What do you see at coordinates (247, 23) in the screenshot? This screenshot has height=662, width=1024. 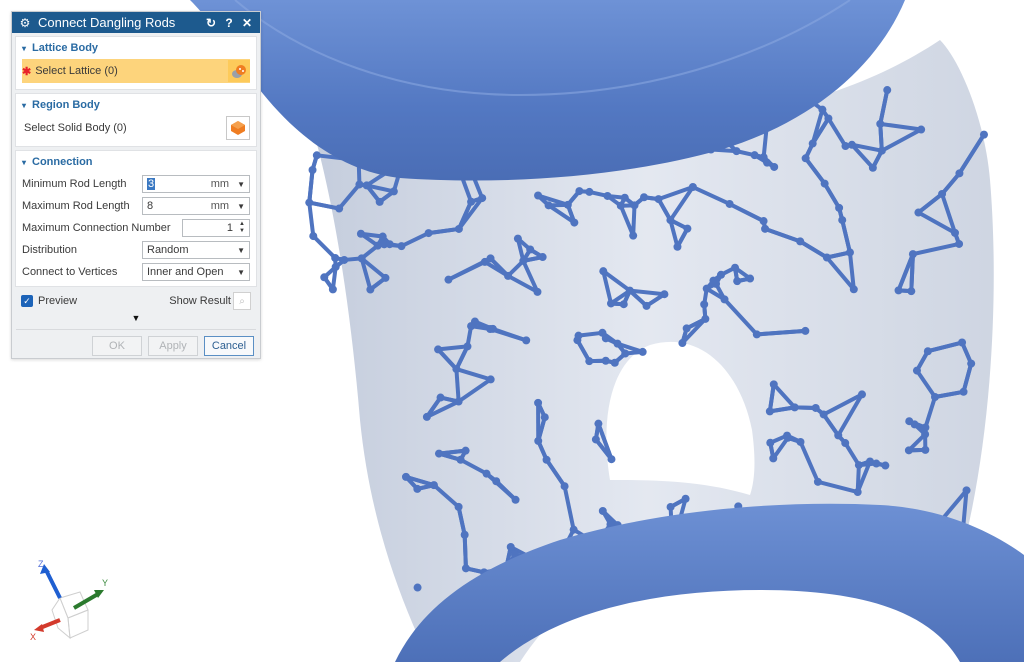 I see `close-icon: ✕` at bounding box center [247, 23].